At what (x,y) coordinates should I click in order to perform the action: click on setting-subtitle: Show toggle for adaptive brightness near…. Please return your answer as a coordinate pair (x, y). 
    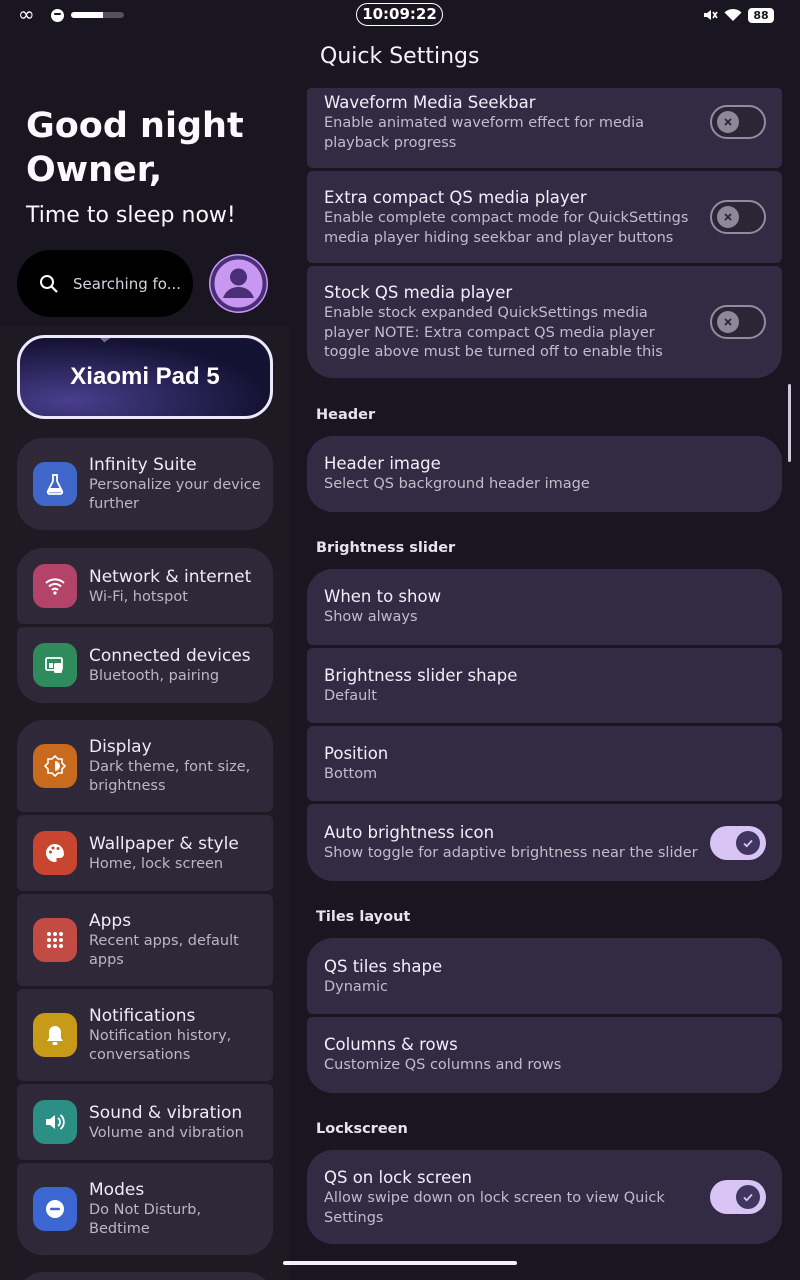
    Looking at the image, I should click on (511, 853).